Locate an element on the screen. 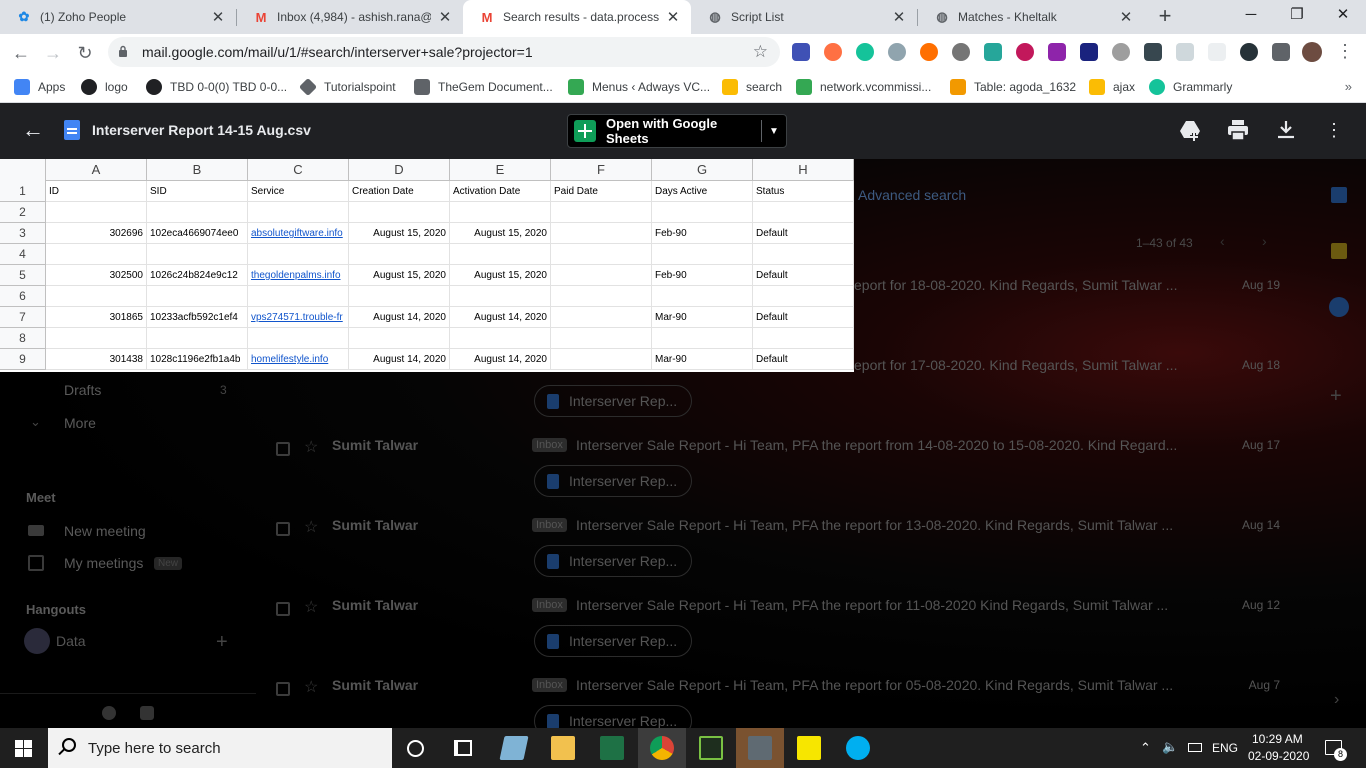 Image resolution: width=1366 pixels, height=768 pixels. bookmark-grammarly: Grammarly is located at coordinates (1190, 87).